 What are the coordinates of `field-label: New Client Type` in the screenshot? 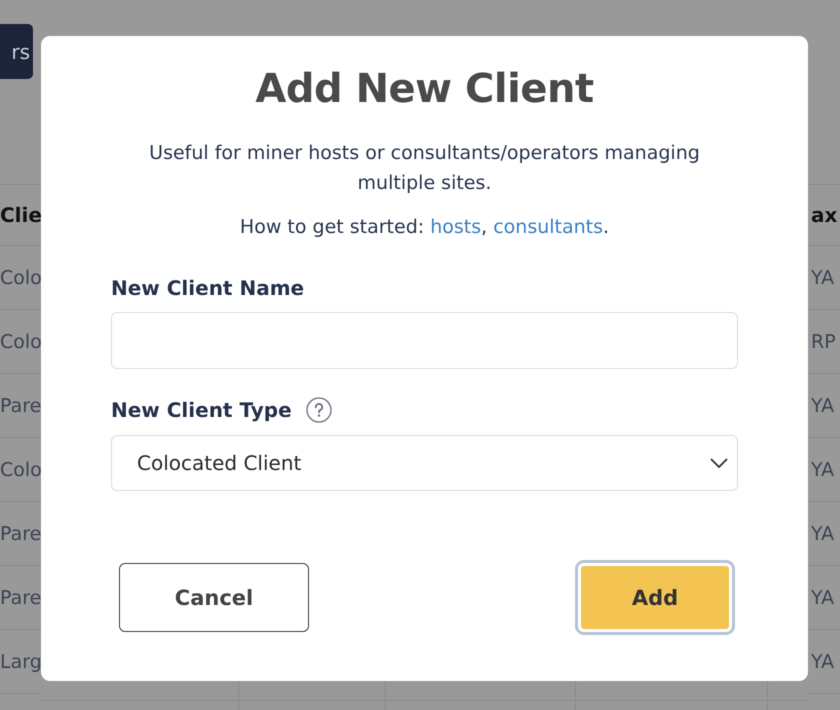 It's located at (201, 410).